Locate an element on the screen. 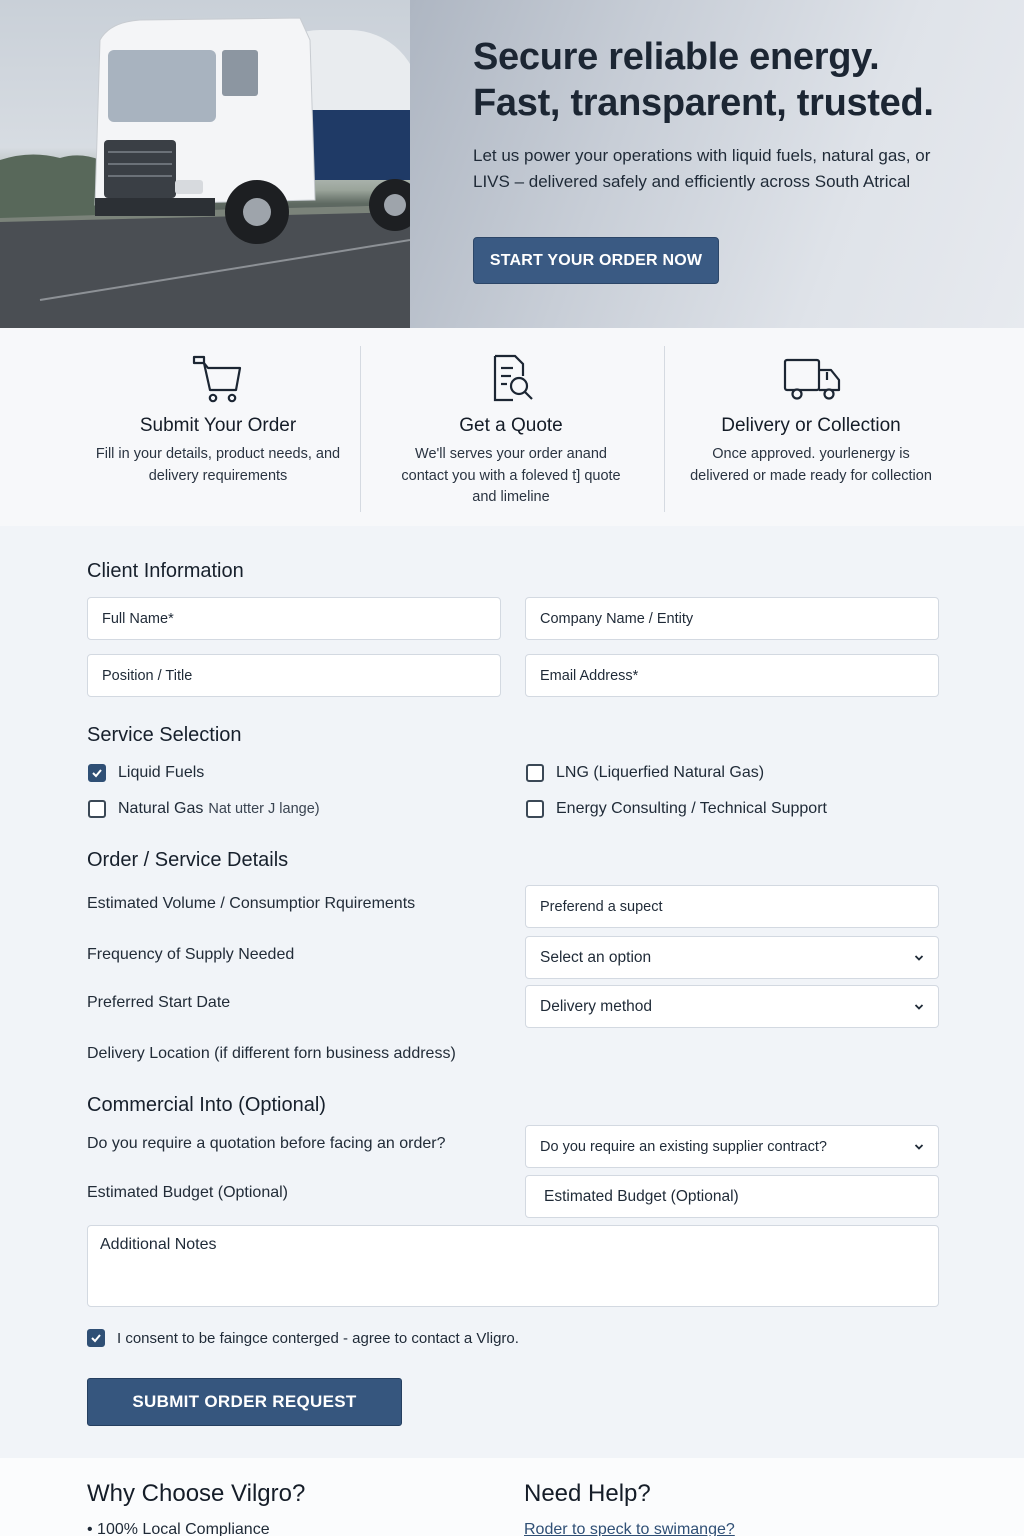  start-date-label: Preferred Start Date is located at coordinates (159, 1002).